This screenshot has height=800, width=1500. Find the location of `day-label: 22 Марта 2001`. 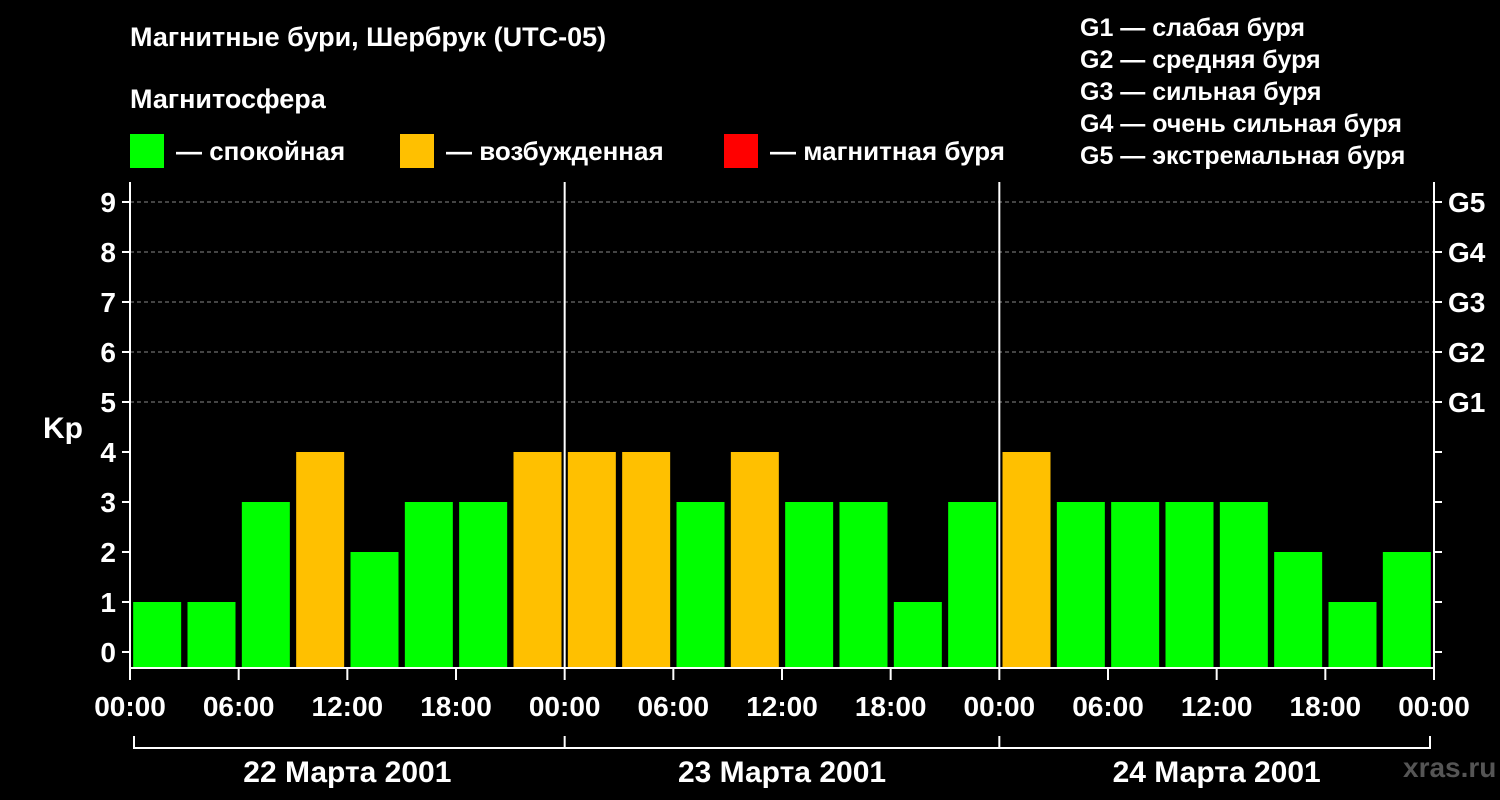

day-label: 22 Марта 2001 is located at coordinates (347, 772).